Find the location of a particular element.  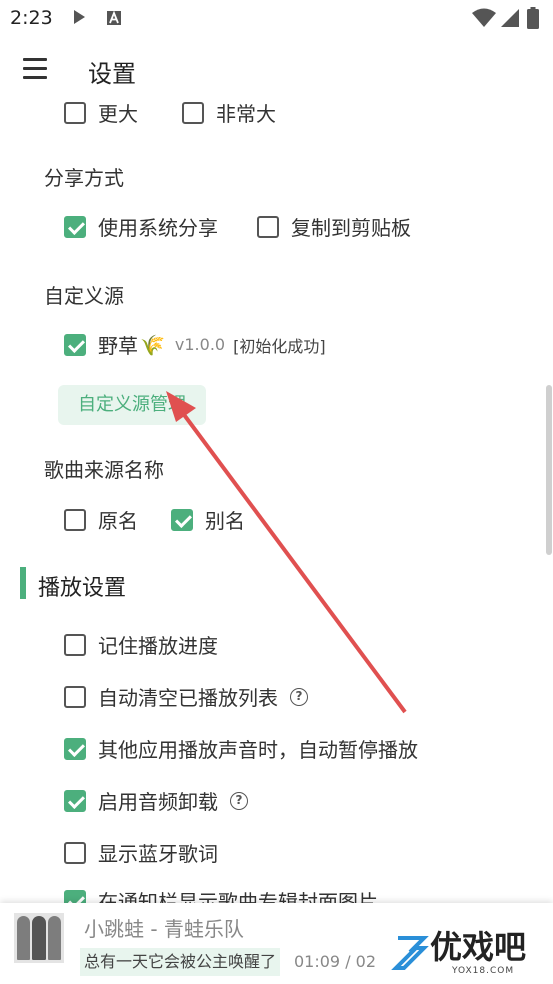

watermark-logo: 优戏吧 YOX18.COM is located at coordinates (470, 952).